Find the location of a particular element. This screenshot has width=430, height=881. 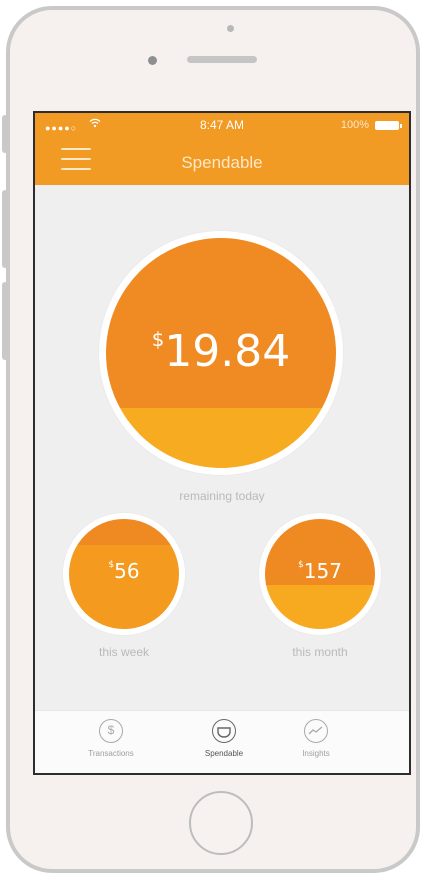

battery-icon is located at coordinates (388, 125).